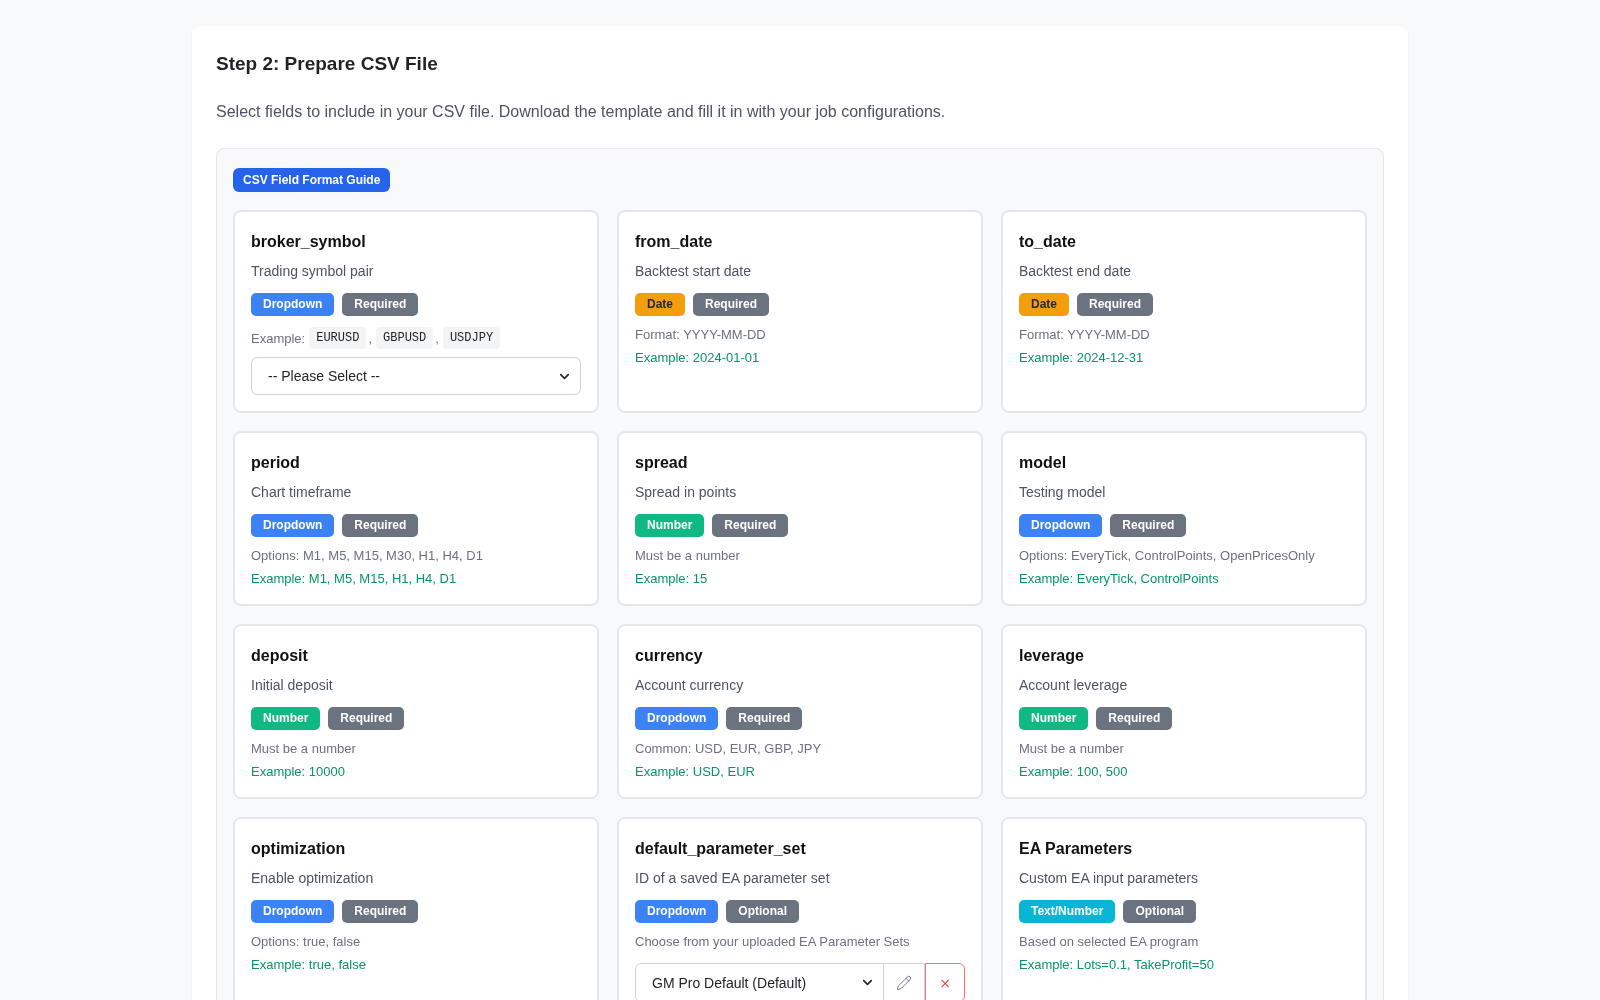 This screenshot has height=1000, width=1600. Describe the element at coordinates (276, 463) in the screenshot. I see `field-name: period` at that location.